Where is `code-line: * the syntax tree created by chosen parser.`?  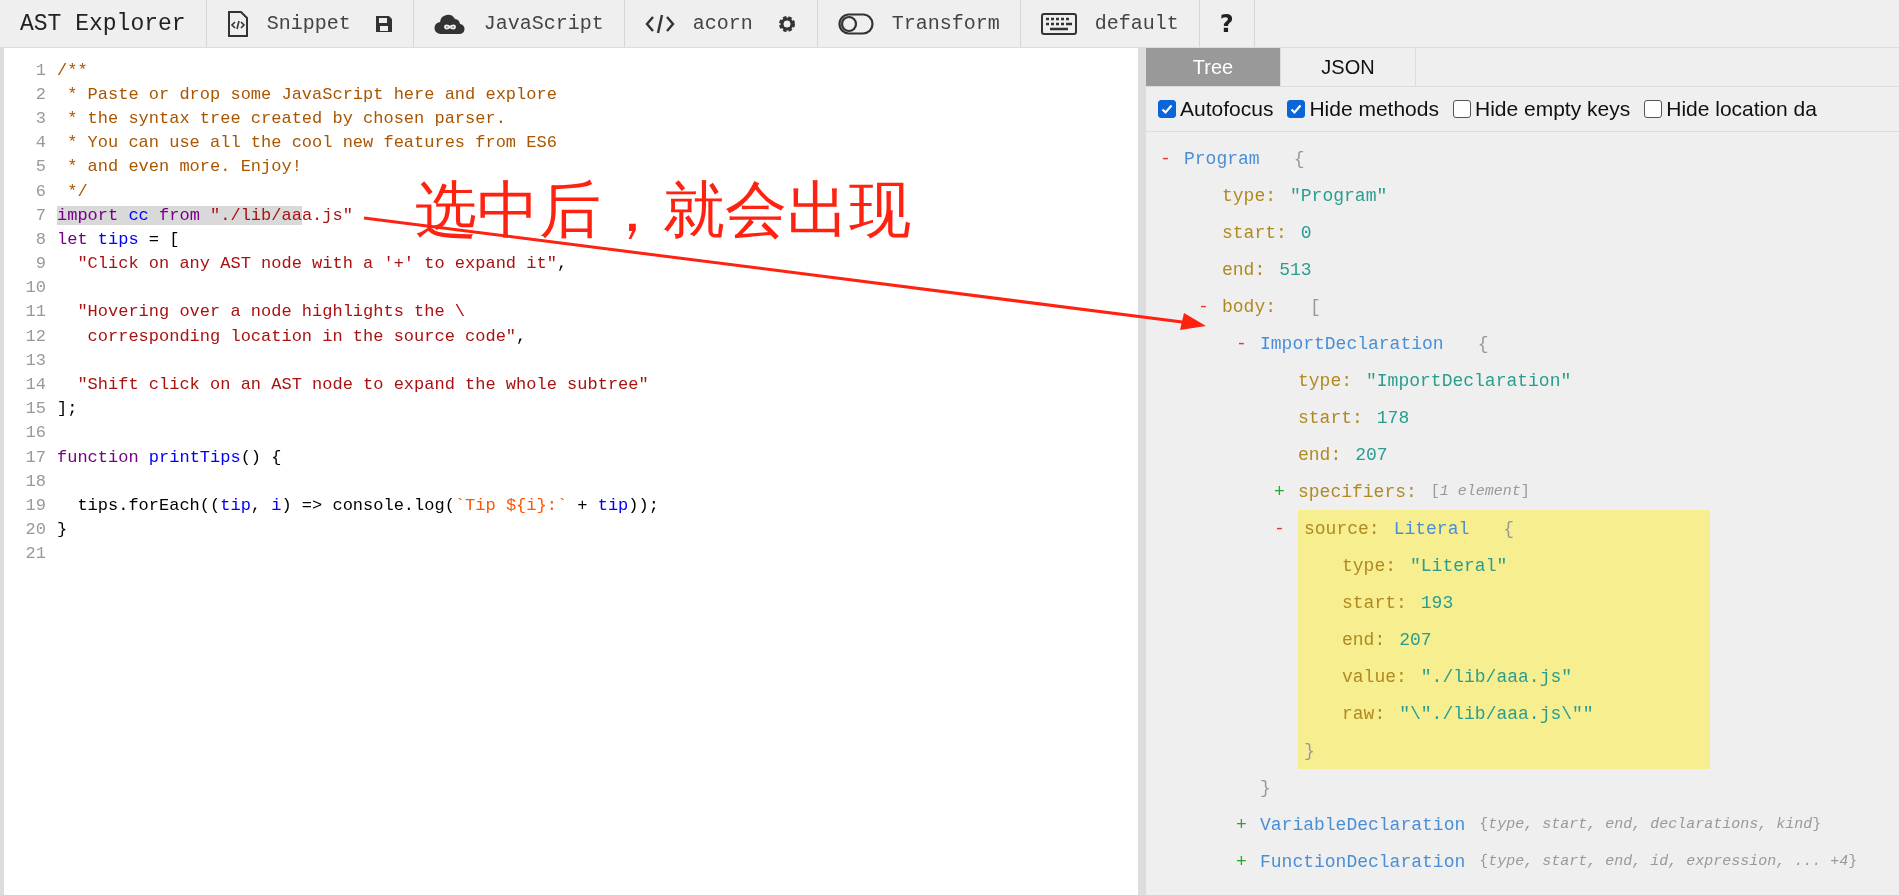
code-line: * the syntax tree created by chosen parser. is located at coordinates (286, 118).